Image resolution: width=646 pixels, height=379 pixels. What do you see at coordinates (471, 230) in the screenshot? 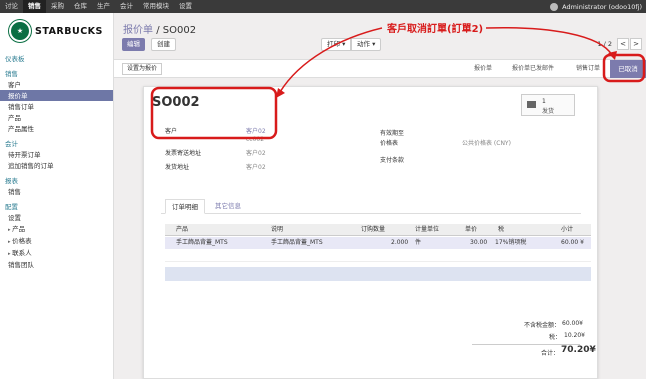
I see `col-price: 单价` at bounding box center [471, 230].